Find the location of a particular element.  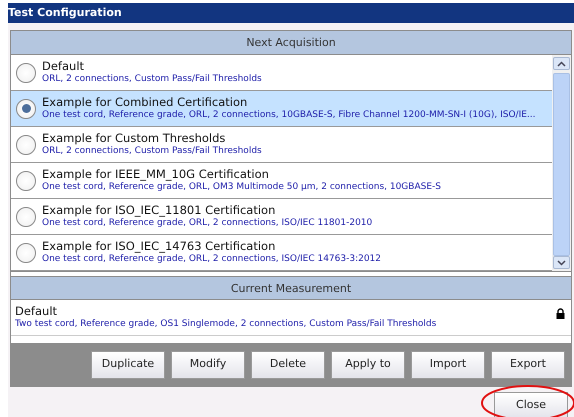

scroll-up-button is located at coordinates (561, 63).